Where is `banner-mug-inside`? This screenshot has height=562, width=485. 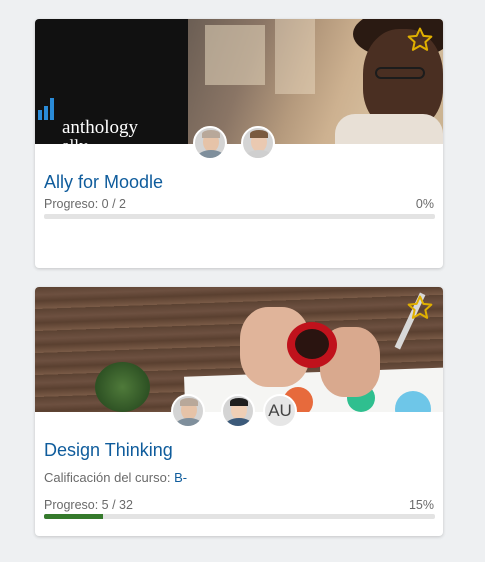
banner-mug-inside is located at coordinates (312, 344).